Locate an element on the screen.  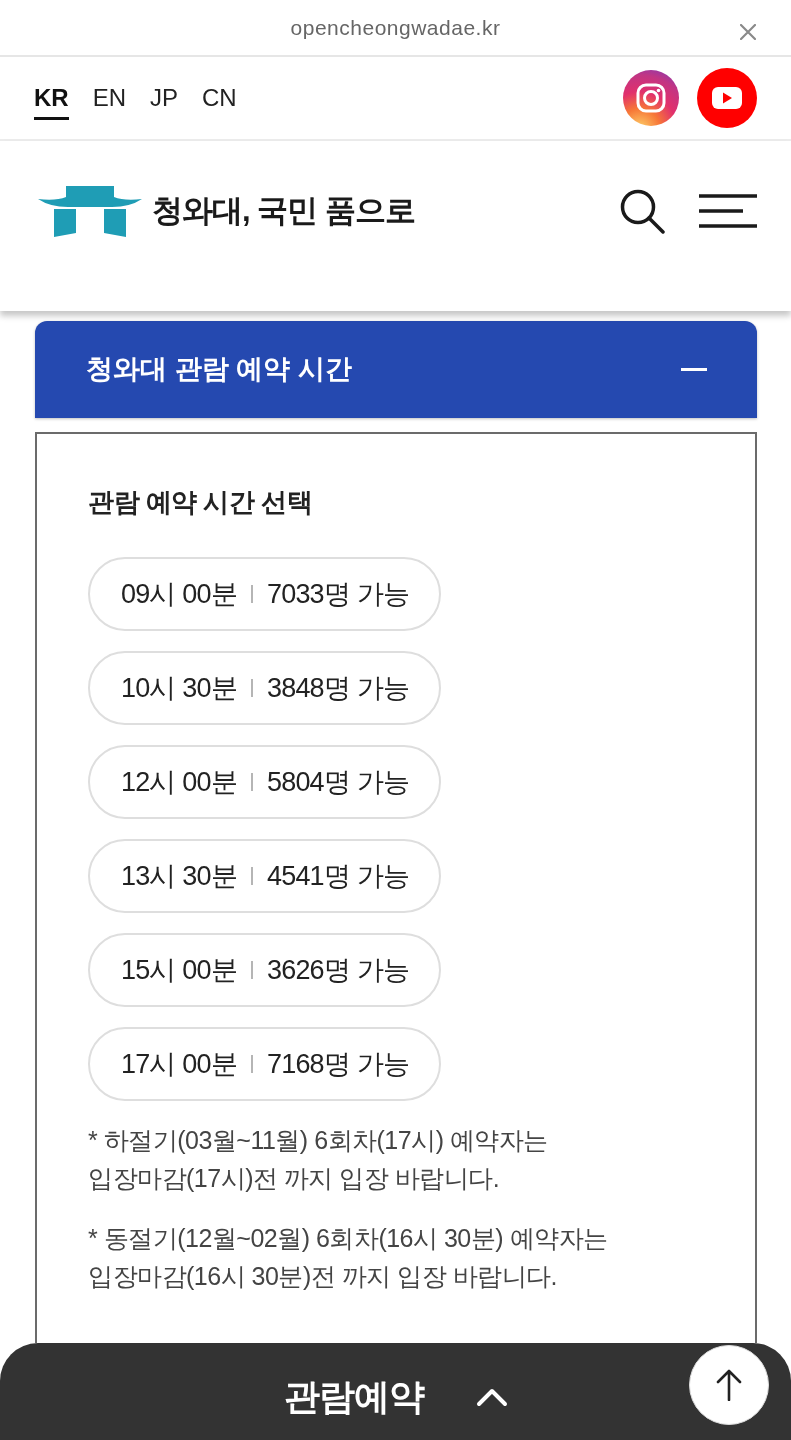
time-slot-button: 17시 00분 7168명 가능 is located at coordinates (265, 1064).